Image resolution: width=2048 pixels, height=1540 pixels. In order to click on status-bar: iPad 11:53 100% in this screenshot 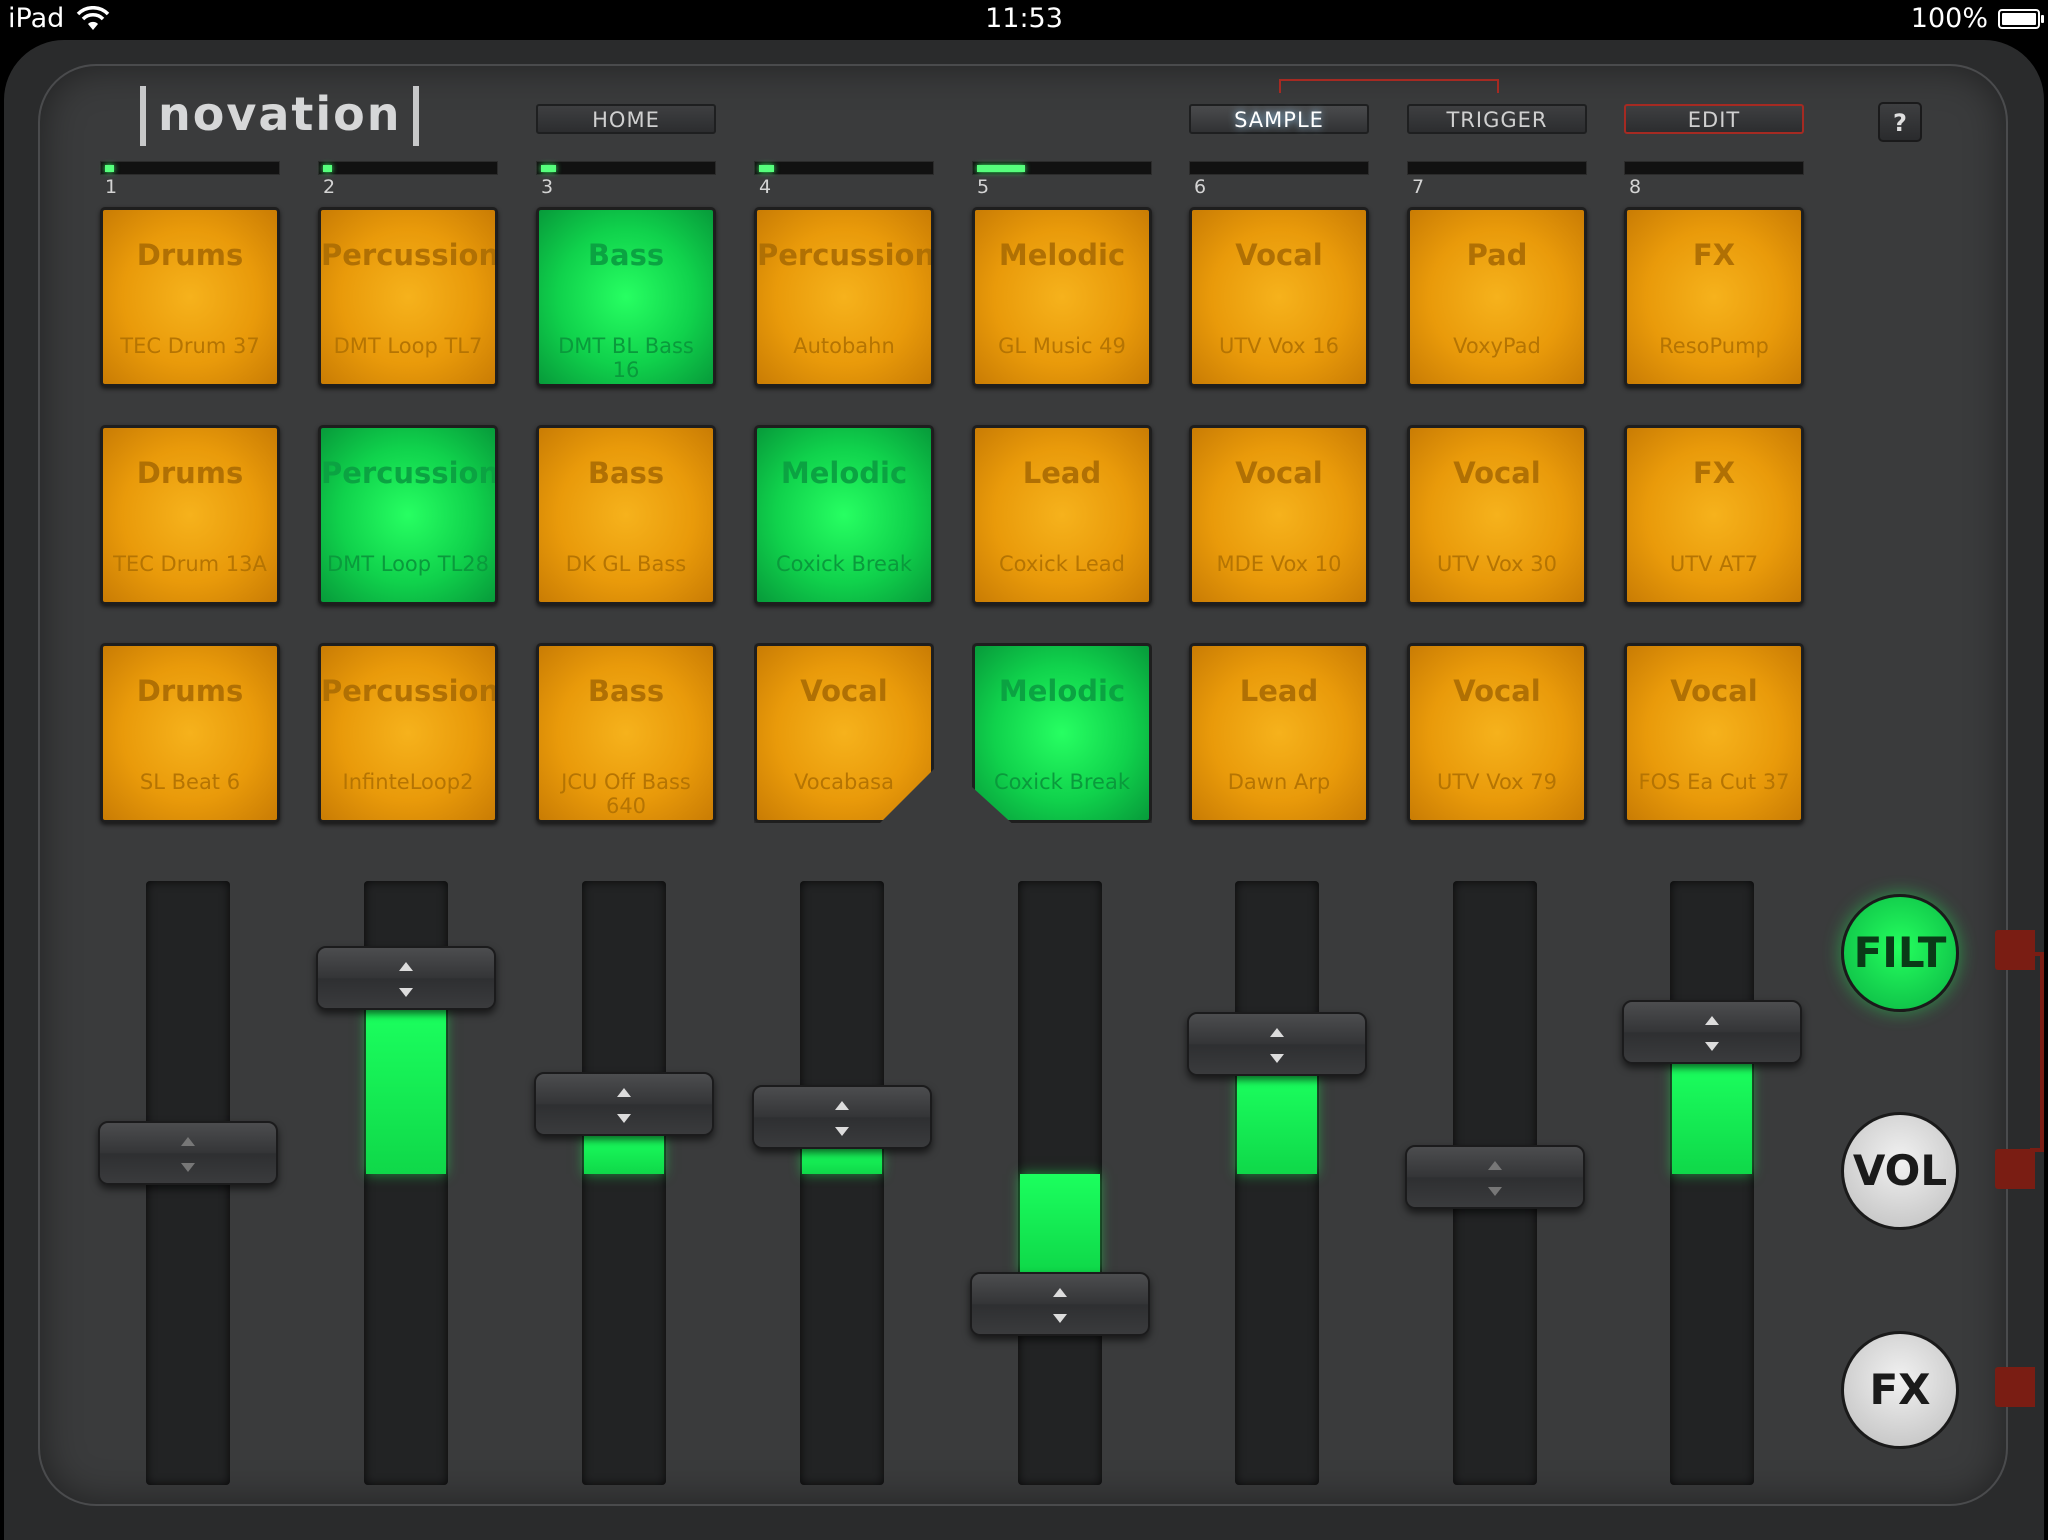, I will do `click(1024, 20)`.